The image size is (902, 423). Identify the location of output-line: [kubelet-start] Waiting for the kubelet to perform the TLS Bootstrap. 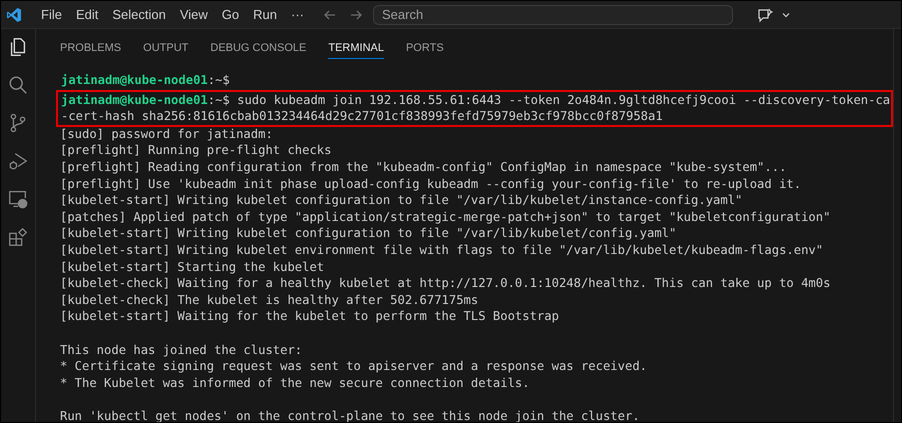
(309, 316).